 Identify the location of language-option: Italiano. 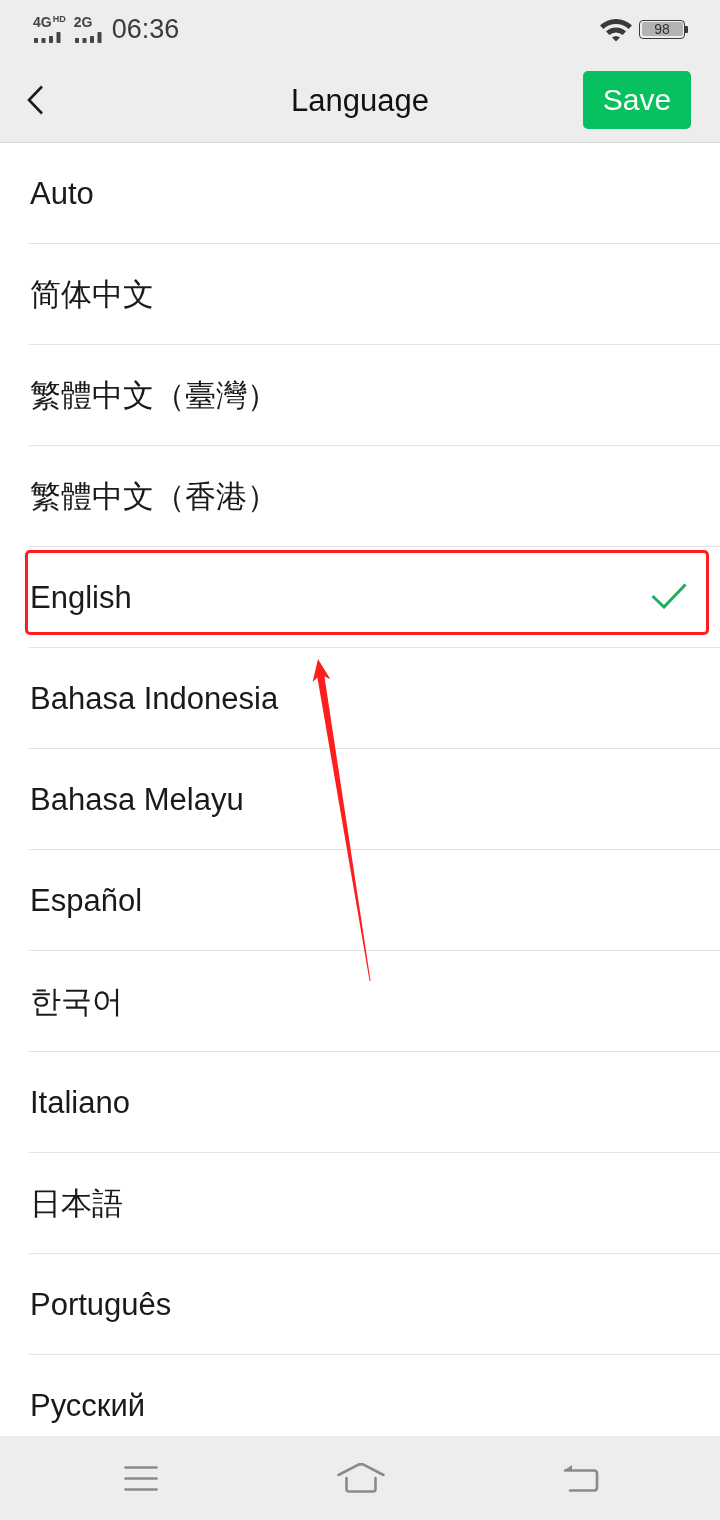
(374, 1102).